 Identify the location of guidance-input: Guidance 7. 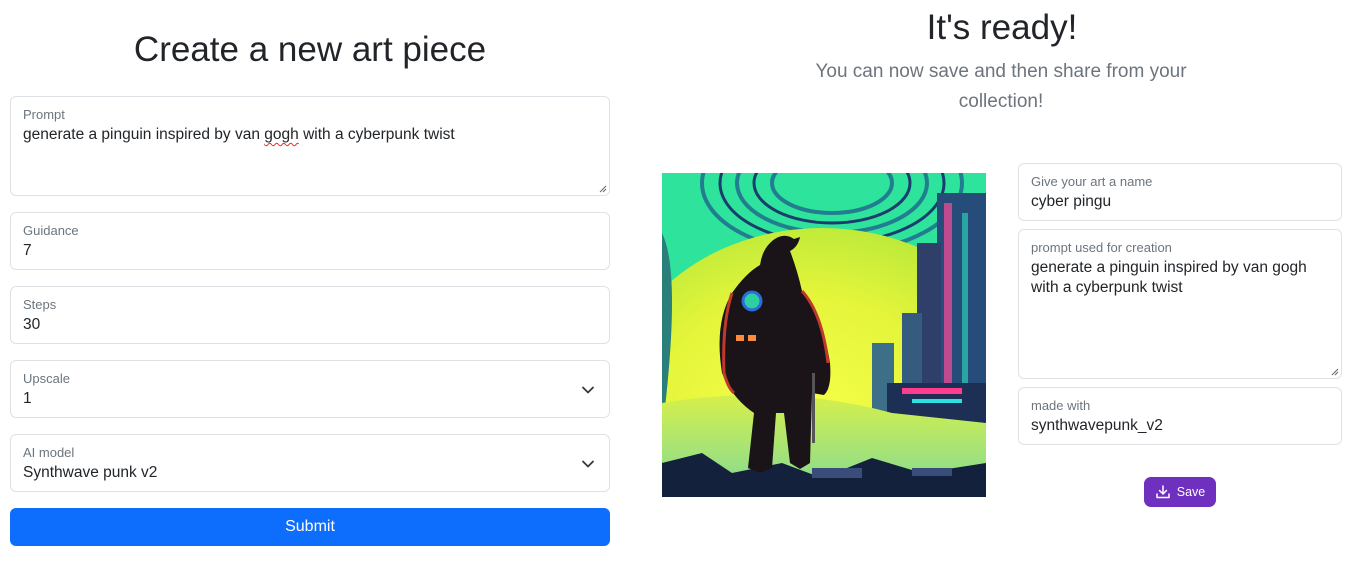
(310, 241).